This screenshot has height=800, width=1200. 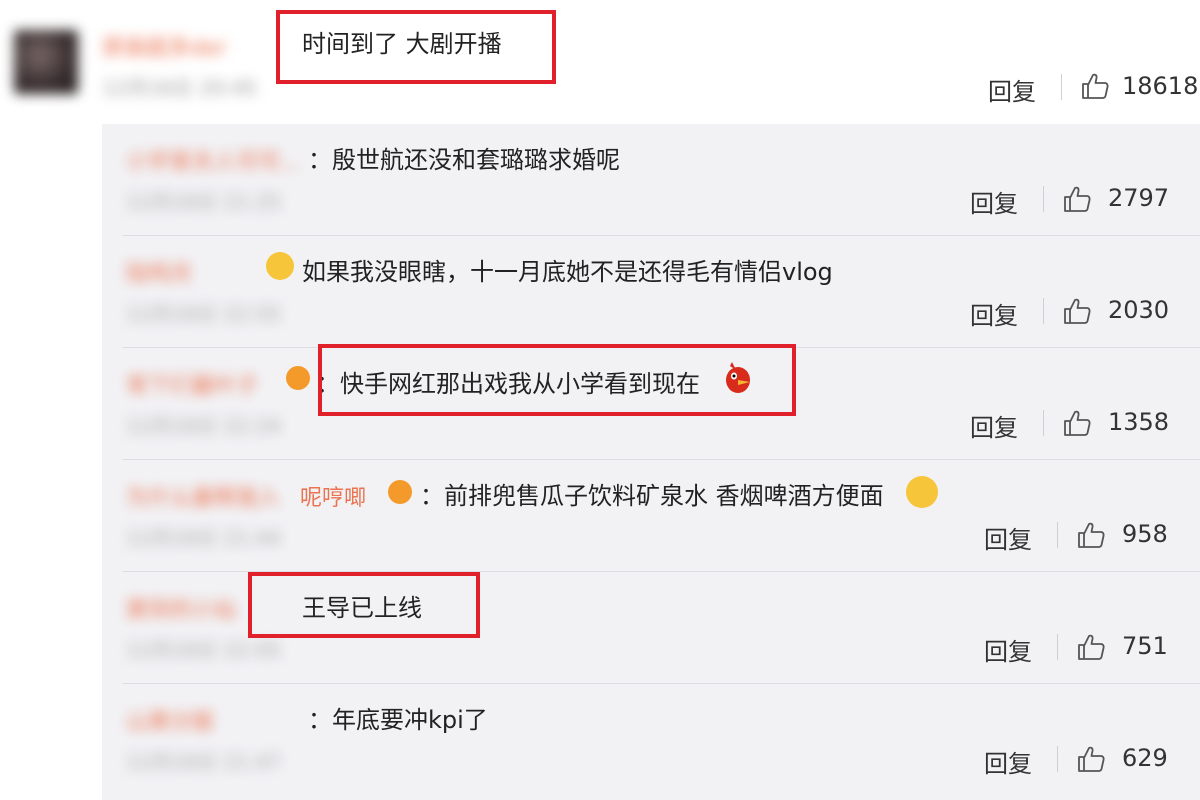 What do you see at coordinates (398, 720) in the screenshot?
I see `reply-text: ：年底要冲kpi了` at bounding box center [398, 720].